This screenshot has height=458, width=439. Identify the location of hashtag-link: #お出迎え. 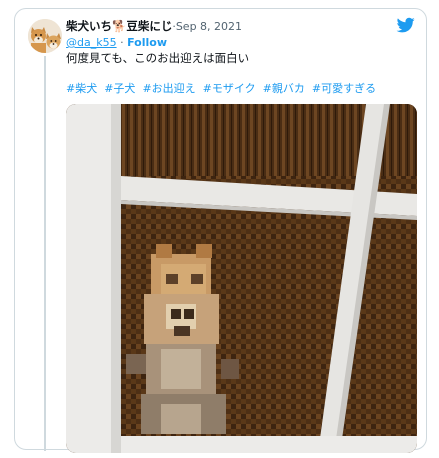
(168, 88).